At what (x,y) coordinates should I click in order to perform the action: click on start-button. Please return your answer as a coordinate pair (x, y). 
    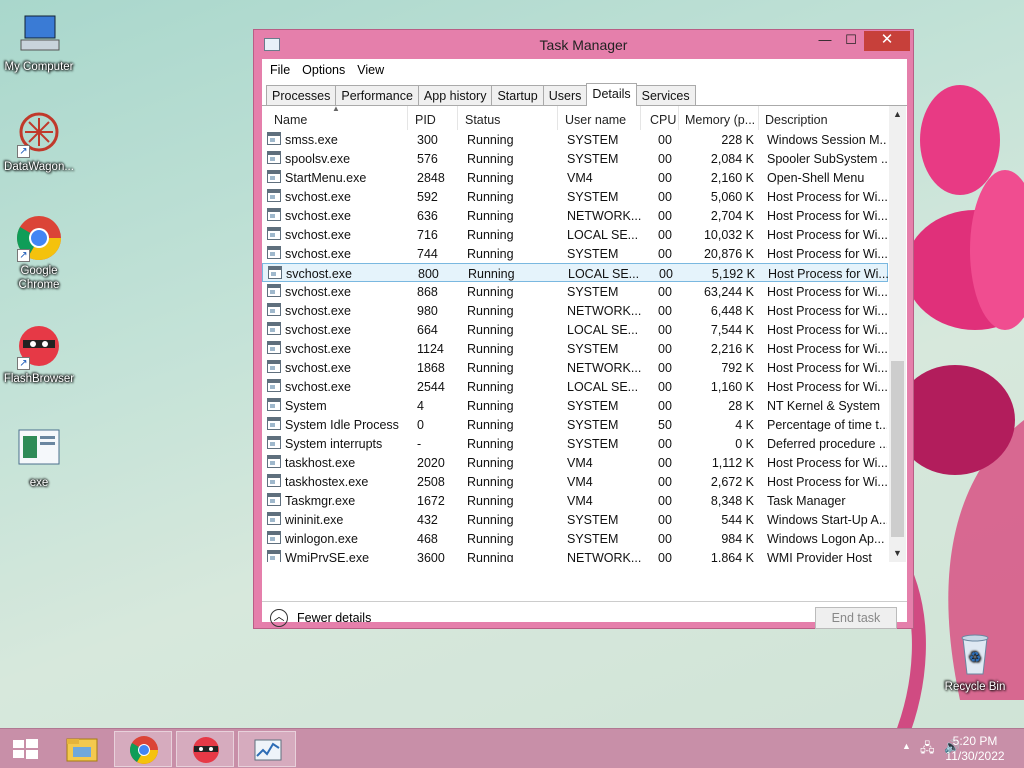
    Looking at the image, I should click on (25, 749).